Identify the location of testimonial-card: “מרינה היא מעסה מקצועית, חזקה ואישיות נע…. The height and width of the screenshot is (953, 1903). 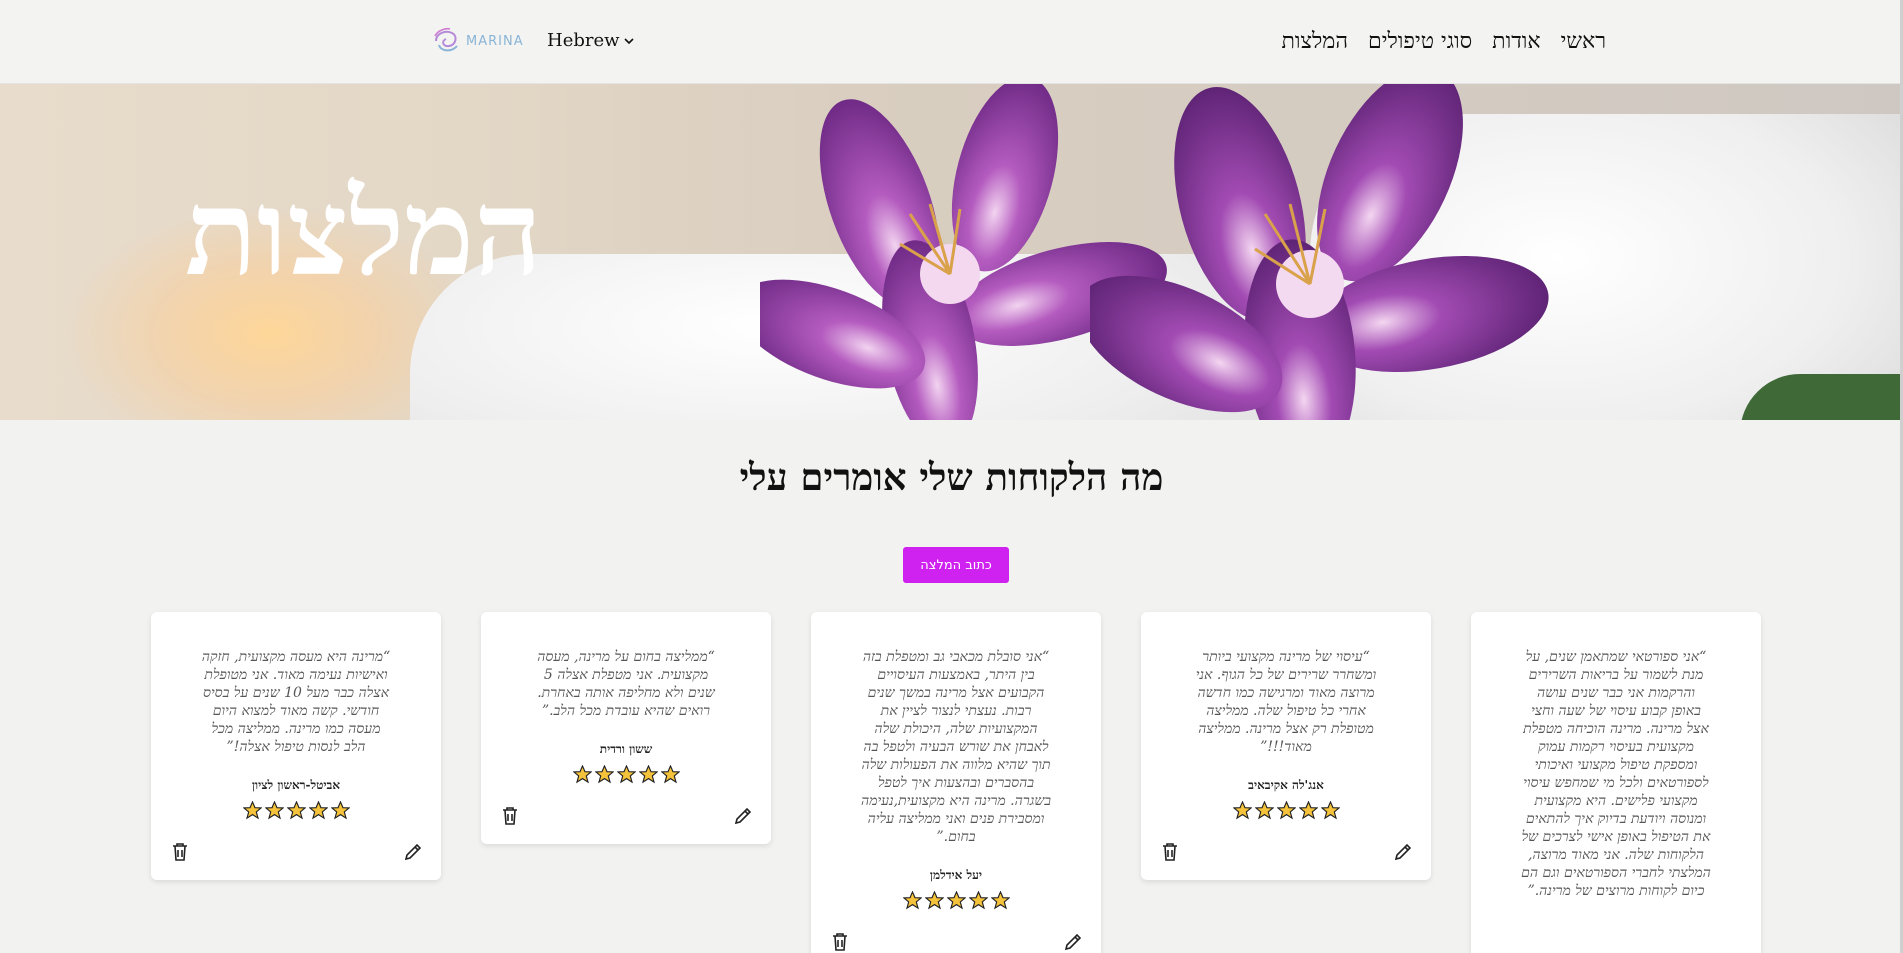
(296, 746).